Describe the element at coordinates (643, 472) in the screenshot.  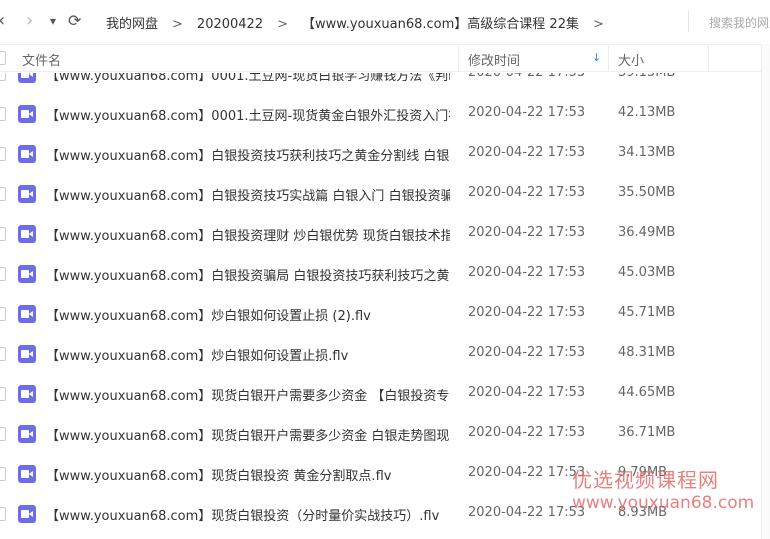
I see `file-size: 9.79MB` at that location.